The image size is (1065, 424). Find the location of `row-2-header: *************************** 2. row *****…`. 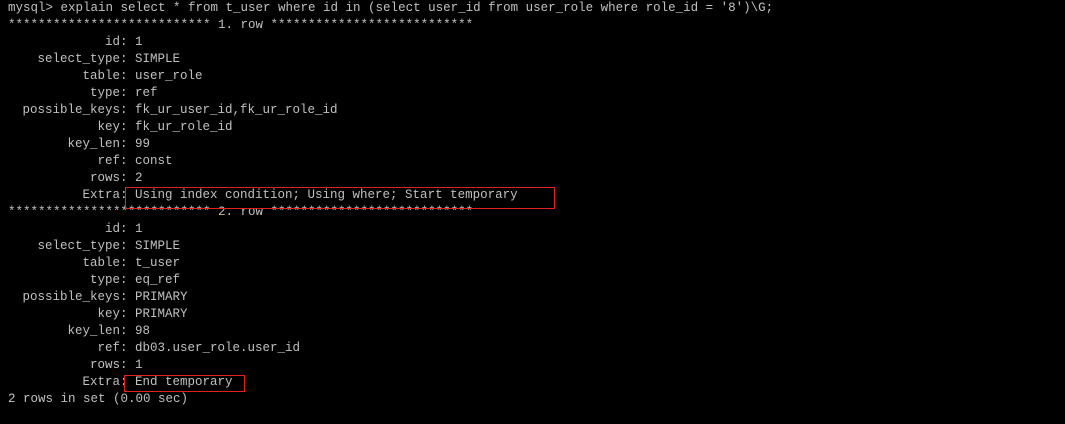

row-2-header: *************************** 2. row *****… is located at coordinates (241, 212).